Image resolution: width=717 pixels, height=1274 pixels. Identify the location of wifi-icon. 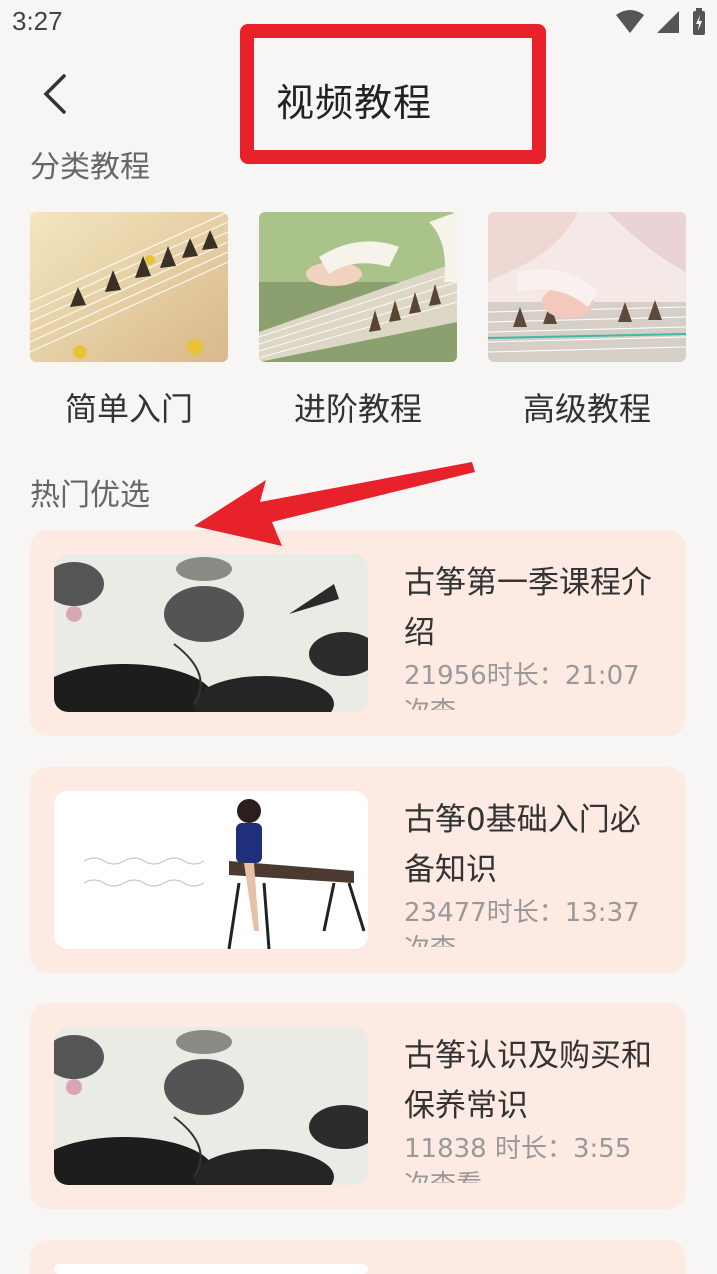
(630, 21).